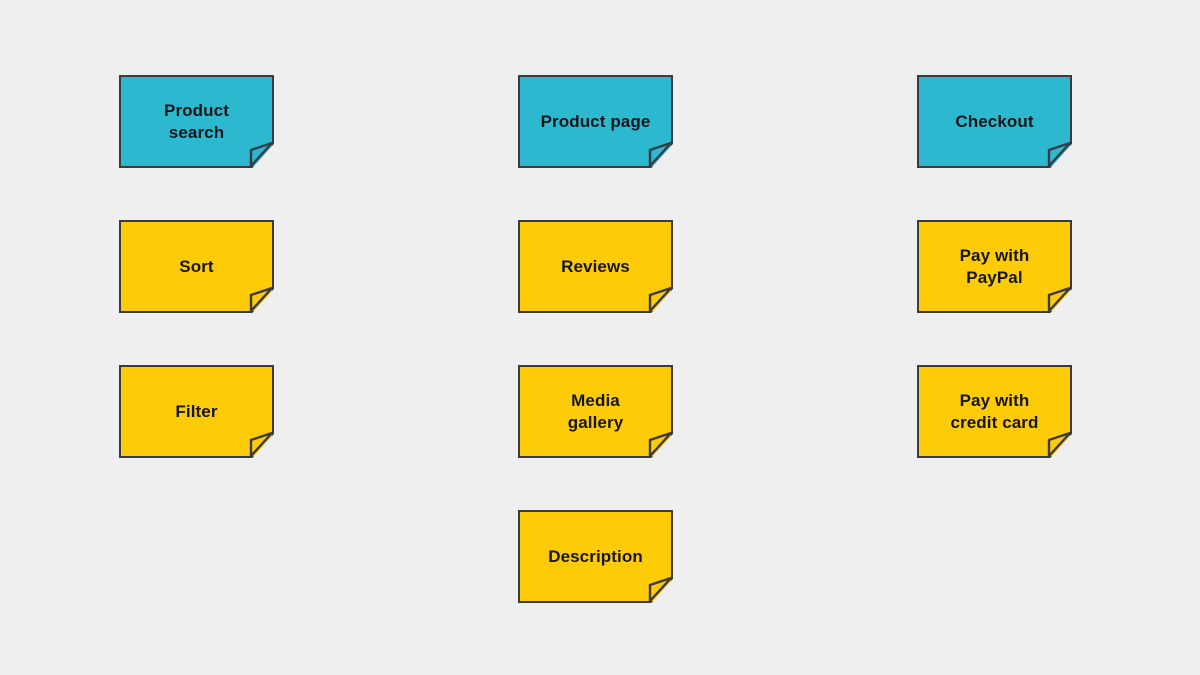 This screenshot has height=675, width=1200. I want to click on sticky-note: Pay with credit card, so click(994, 411).